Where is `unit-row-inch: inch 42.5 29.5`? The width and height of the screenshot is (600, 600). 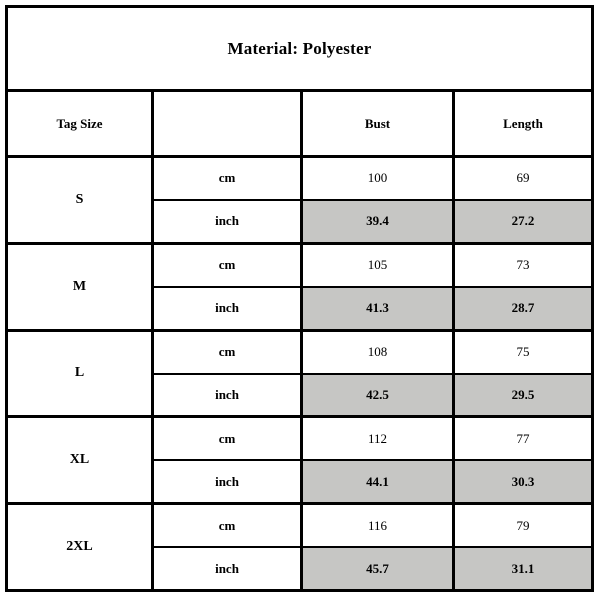 unit-row-inch: inch 42.5 29.5 is located at coordinates (372, 395).